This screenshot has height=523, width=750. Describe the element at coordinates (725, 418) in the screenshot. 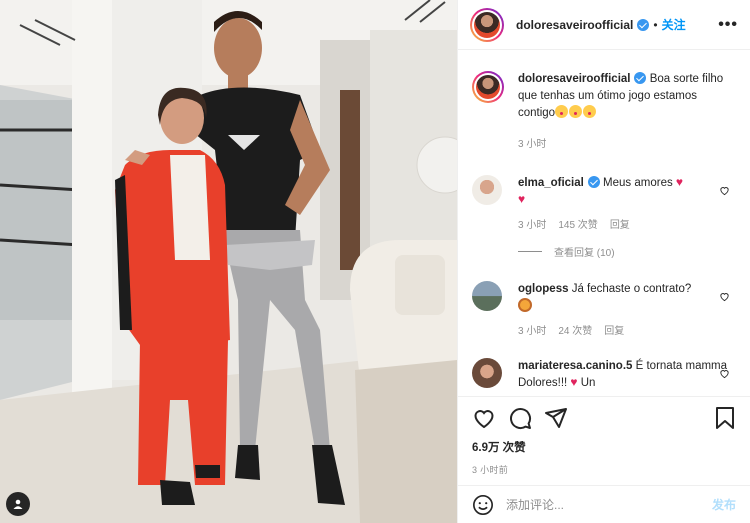

I see `bookmark-icon` at that location.